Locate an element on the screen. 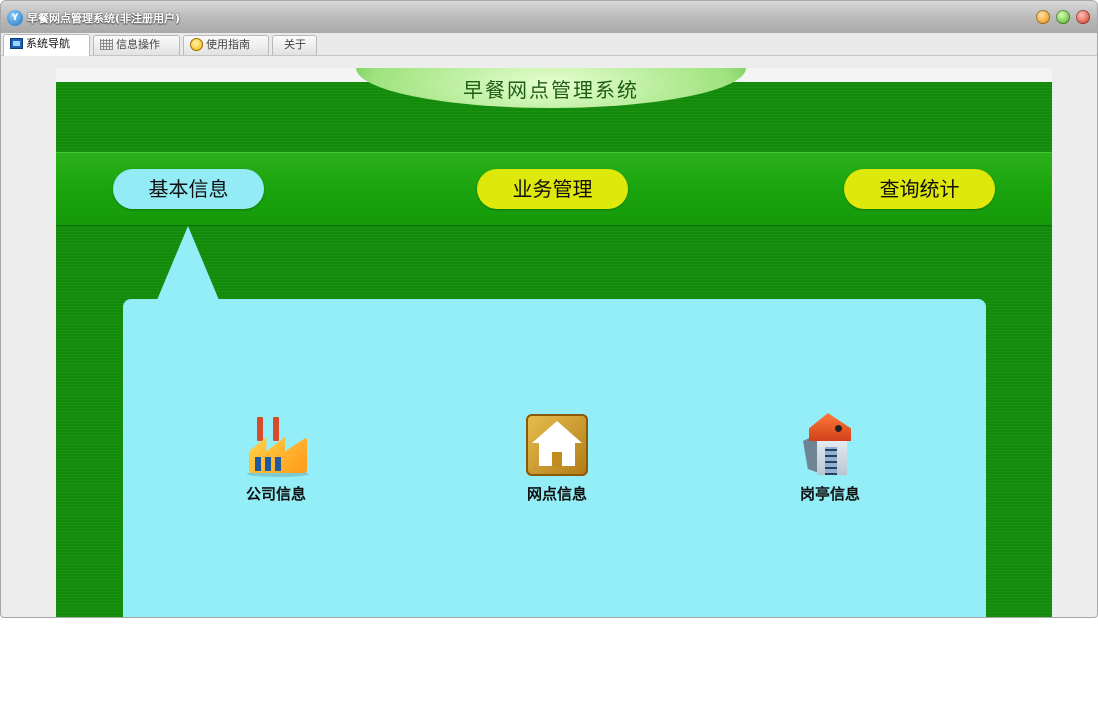 Image resolution: width=1098 pixels, height=712 pixels. company-info-item: 公司信息 is located at coordinates (276, 461).